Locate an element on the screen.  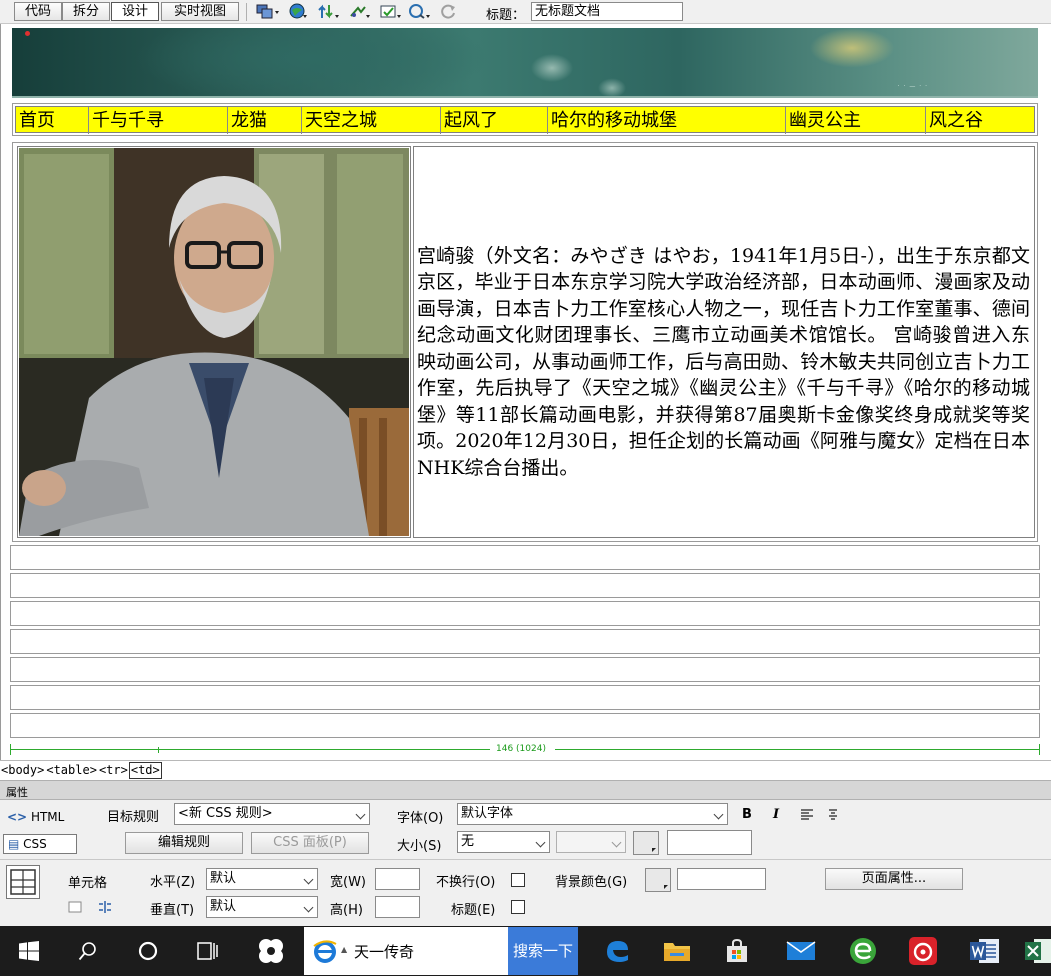
windows-logo-icon is located at coordinates (29, 951).